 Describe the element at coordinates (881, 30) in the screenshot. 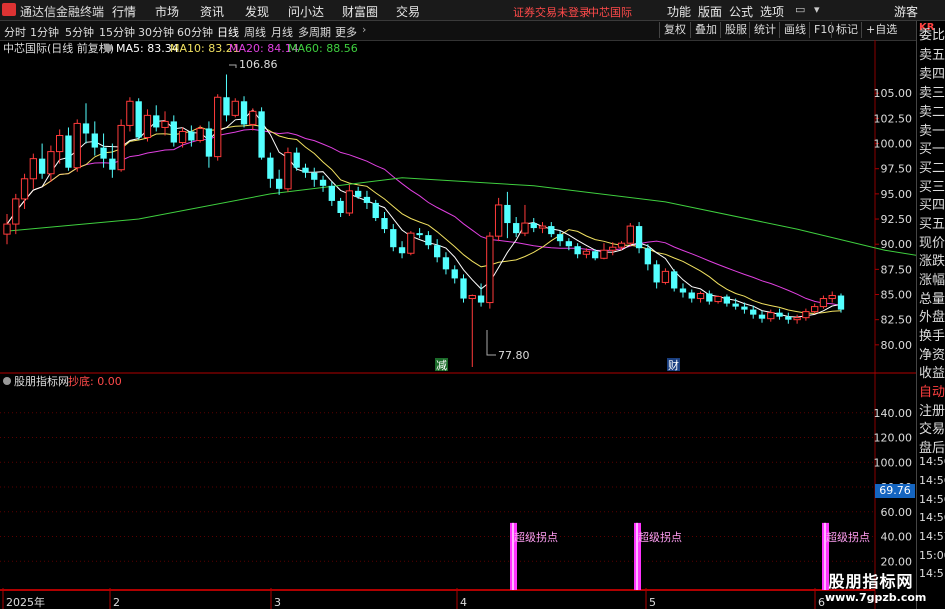

I see `add-favorite-button: +自选` at that location.